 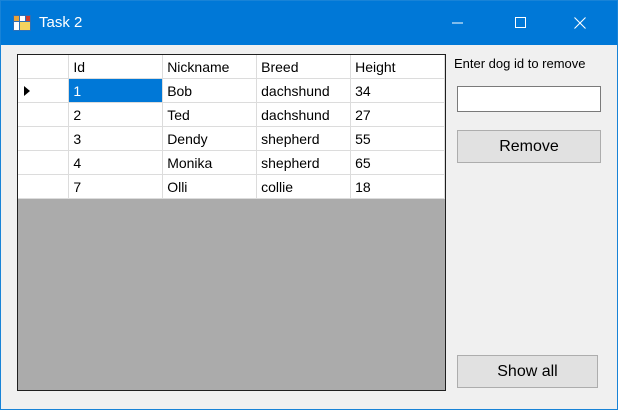 I want to click on cell-id: 2, so click(x=116, y=114).